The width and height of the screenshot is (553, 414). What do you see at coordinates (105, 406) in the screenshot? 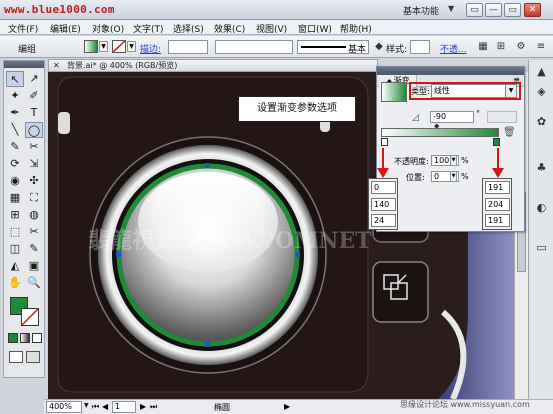
I see `prev-artboard-icon: ◀` at bounding box center [105, 406].